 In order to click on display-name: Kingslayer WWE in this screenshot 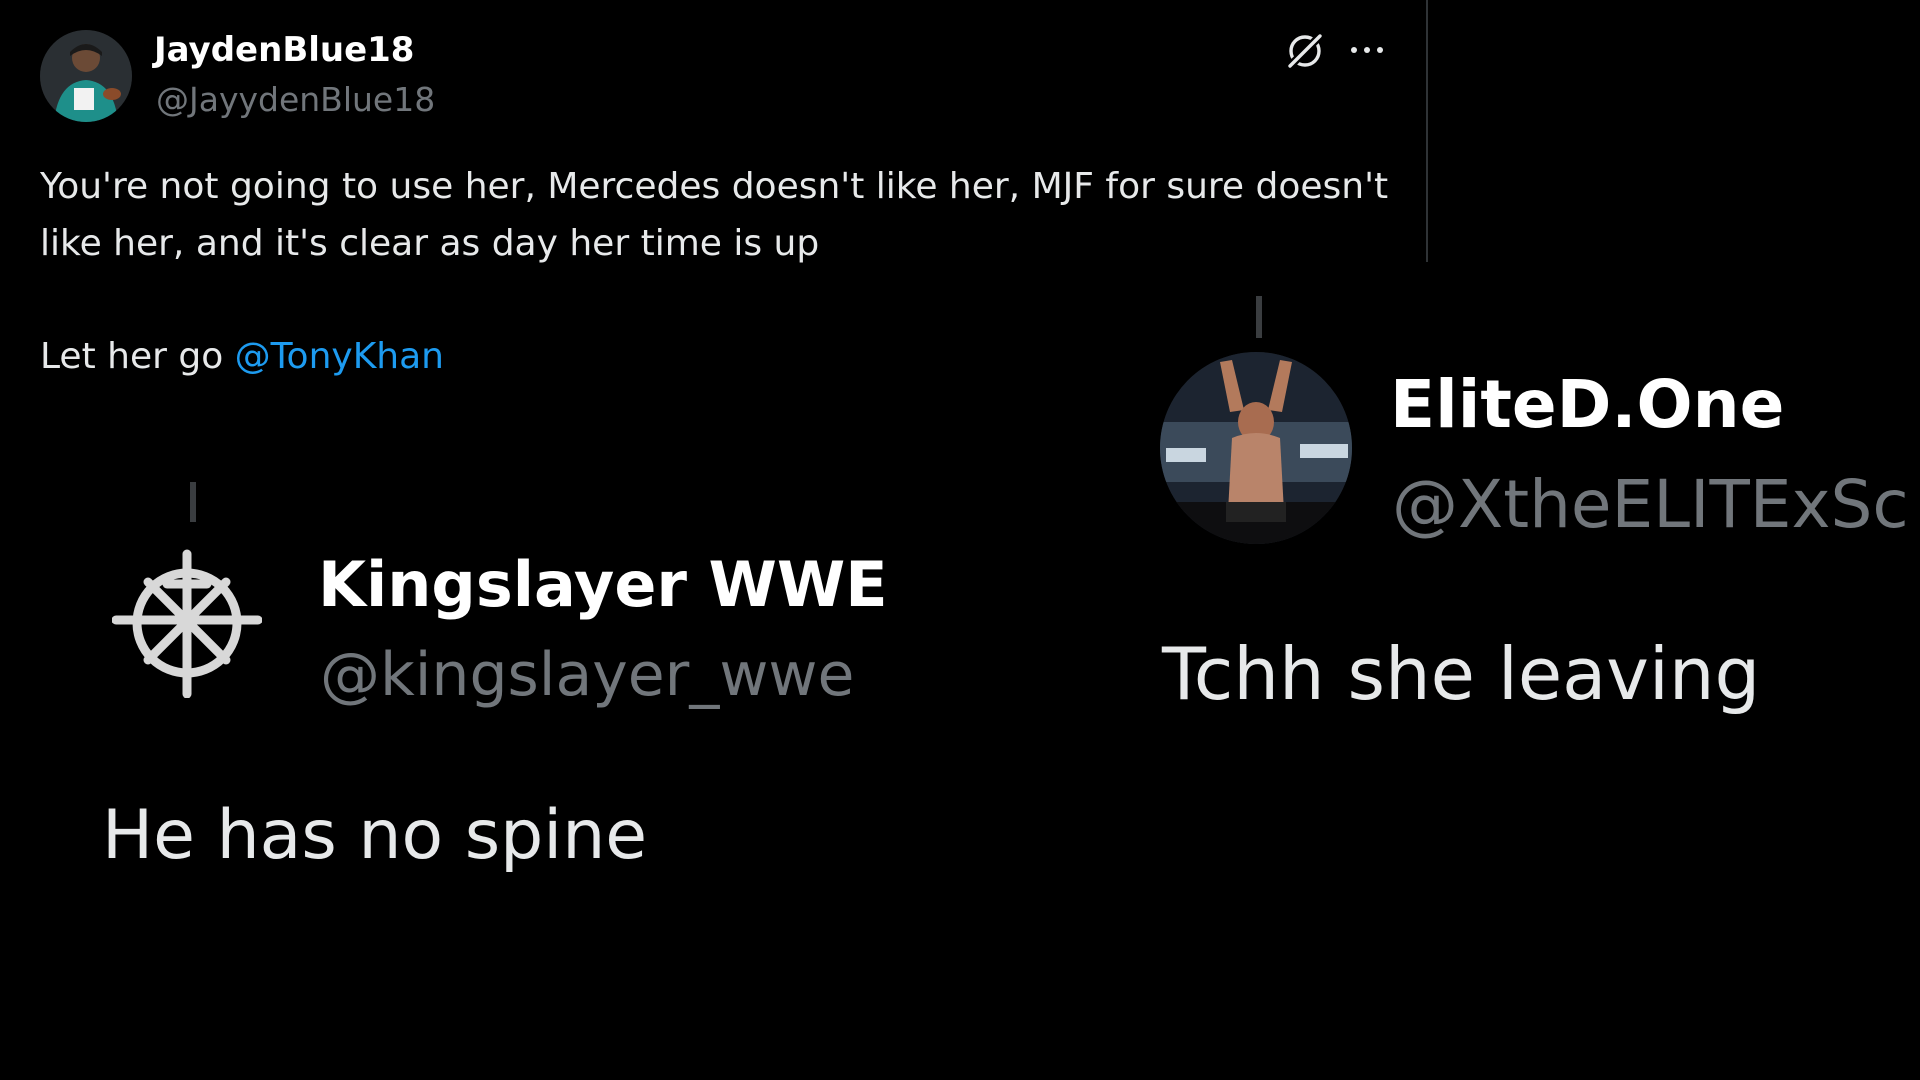, I will do `click(603, 584)`.